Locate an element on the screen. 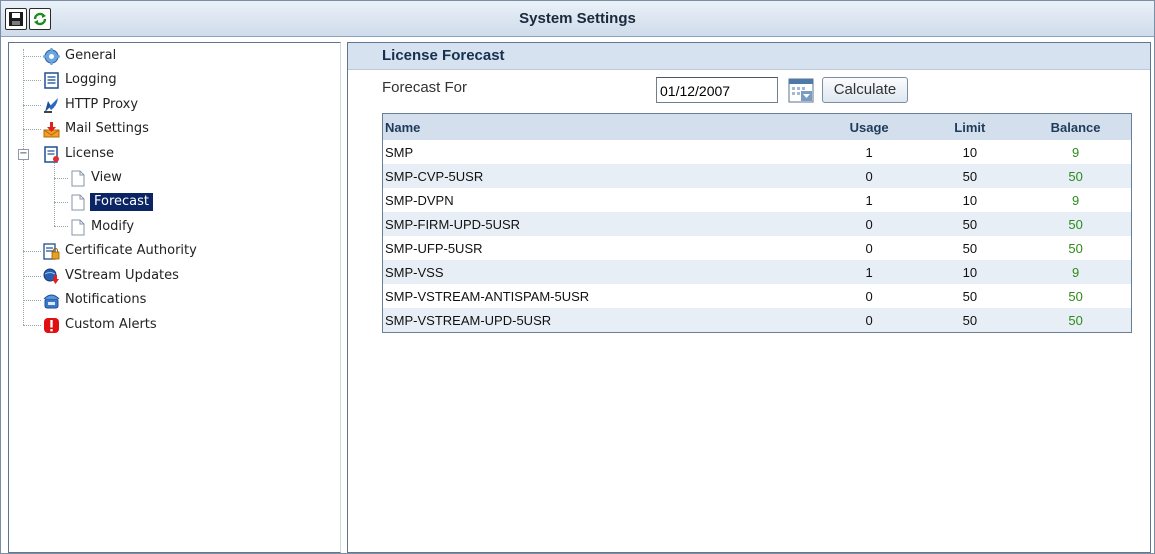  table-row: SMP-VSTREAM-ANTISPAM-5USR 0 50 50 is located at coordinates (757, 296).